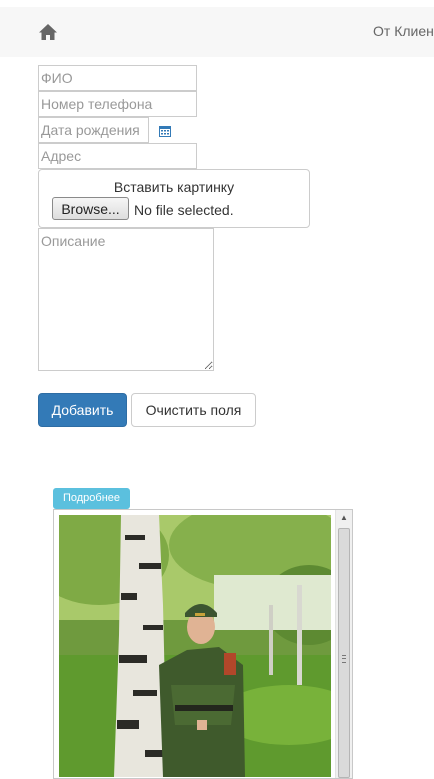 The width and height of the screenshot is (434, 779). What do you see at coordinates (403, 31) in the screenshot?
I see `nav-link-clients: От Клиен` at bounding box center [403, 31].